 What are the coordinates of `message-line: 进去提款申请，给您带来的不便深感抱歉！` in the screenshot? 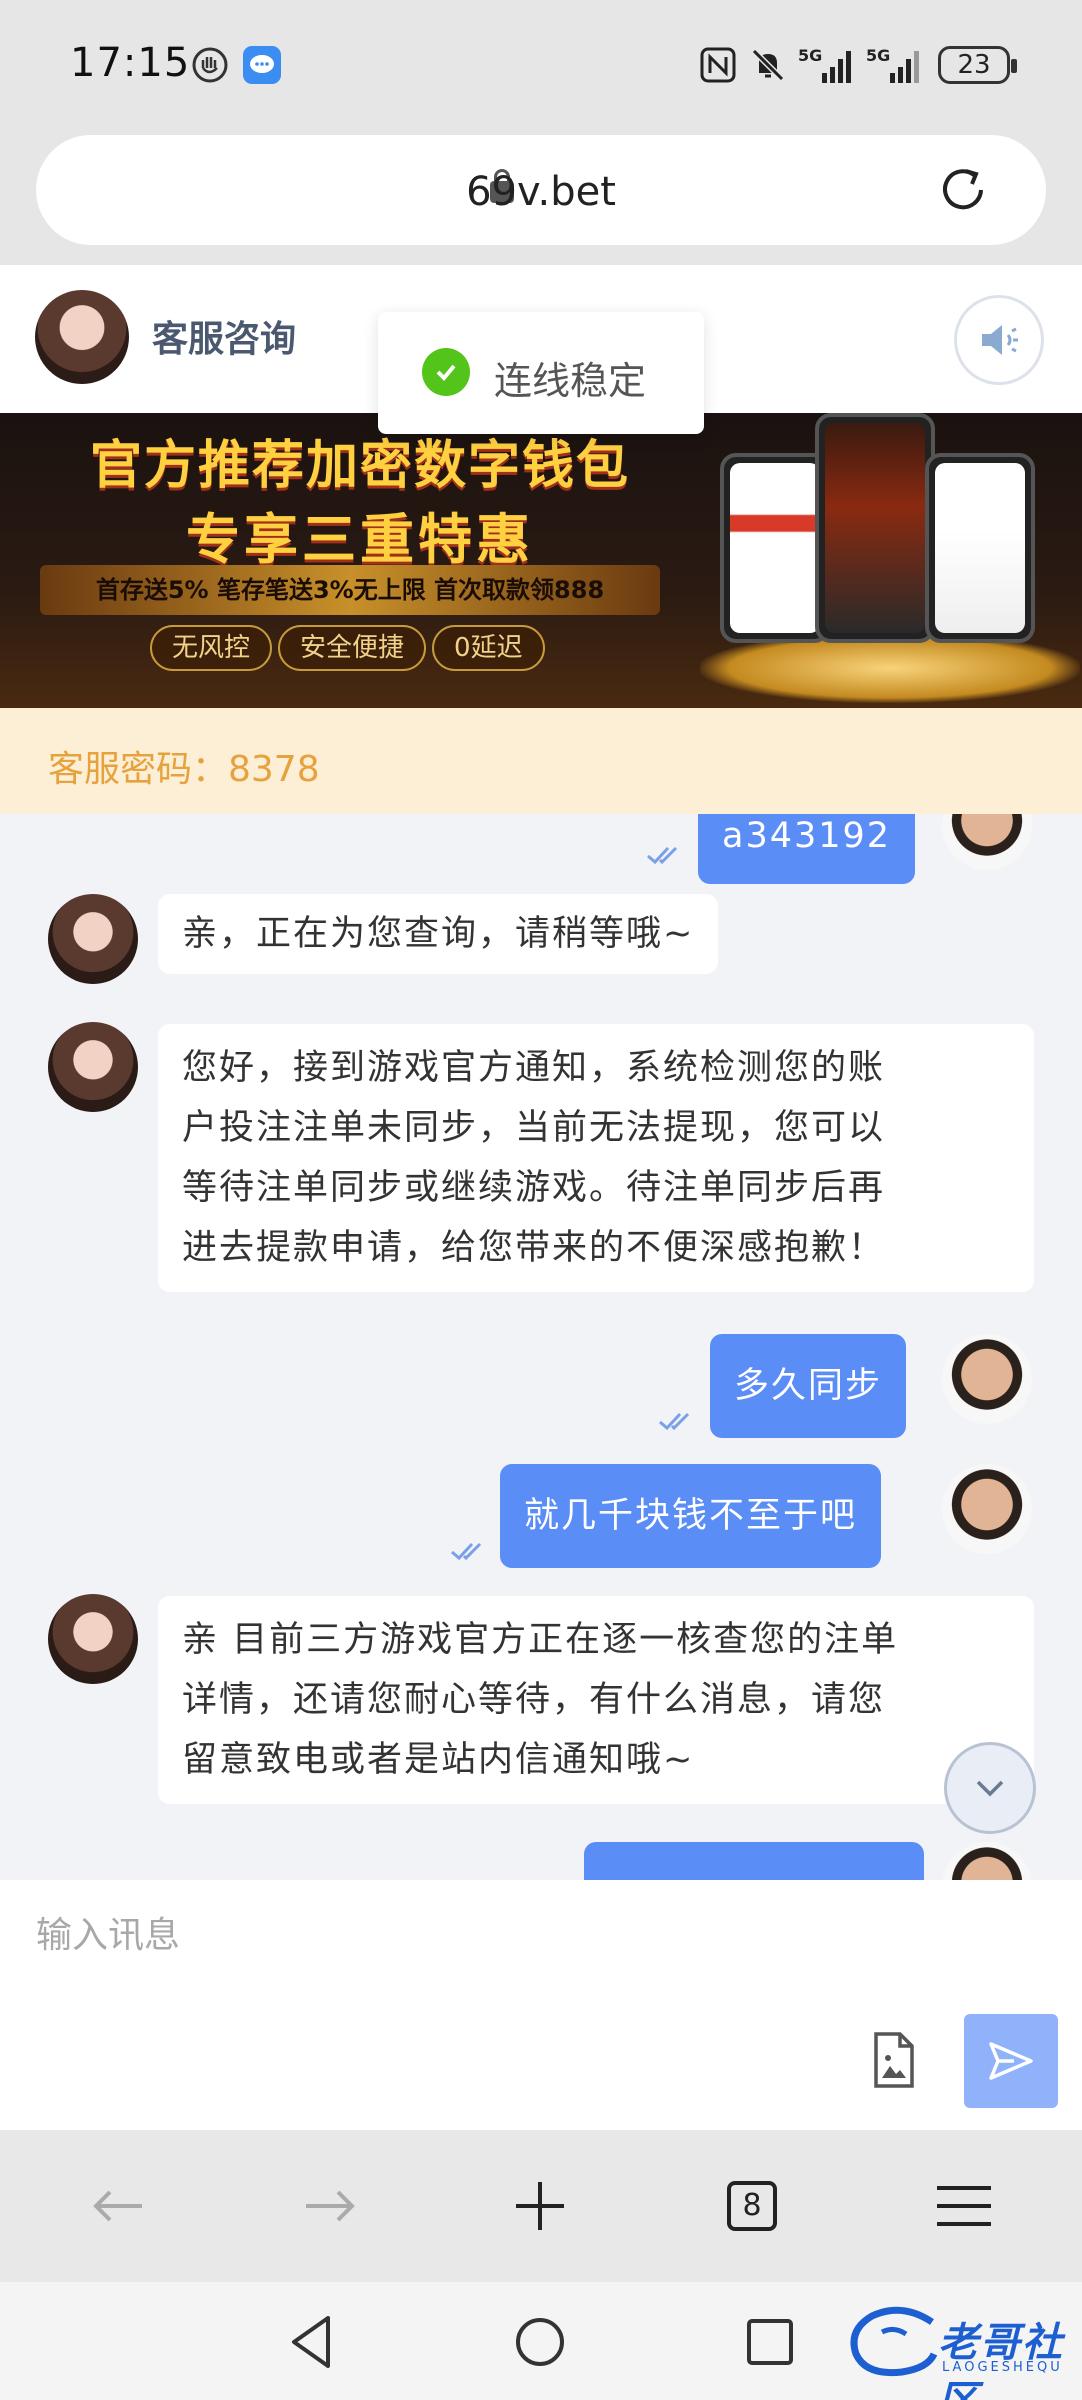 It's located at (534, 1248).